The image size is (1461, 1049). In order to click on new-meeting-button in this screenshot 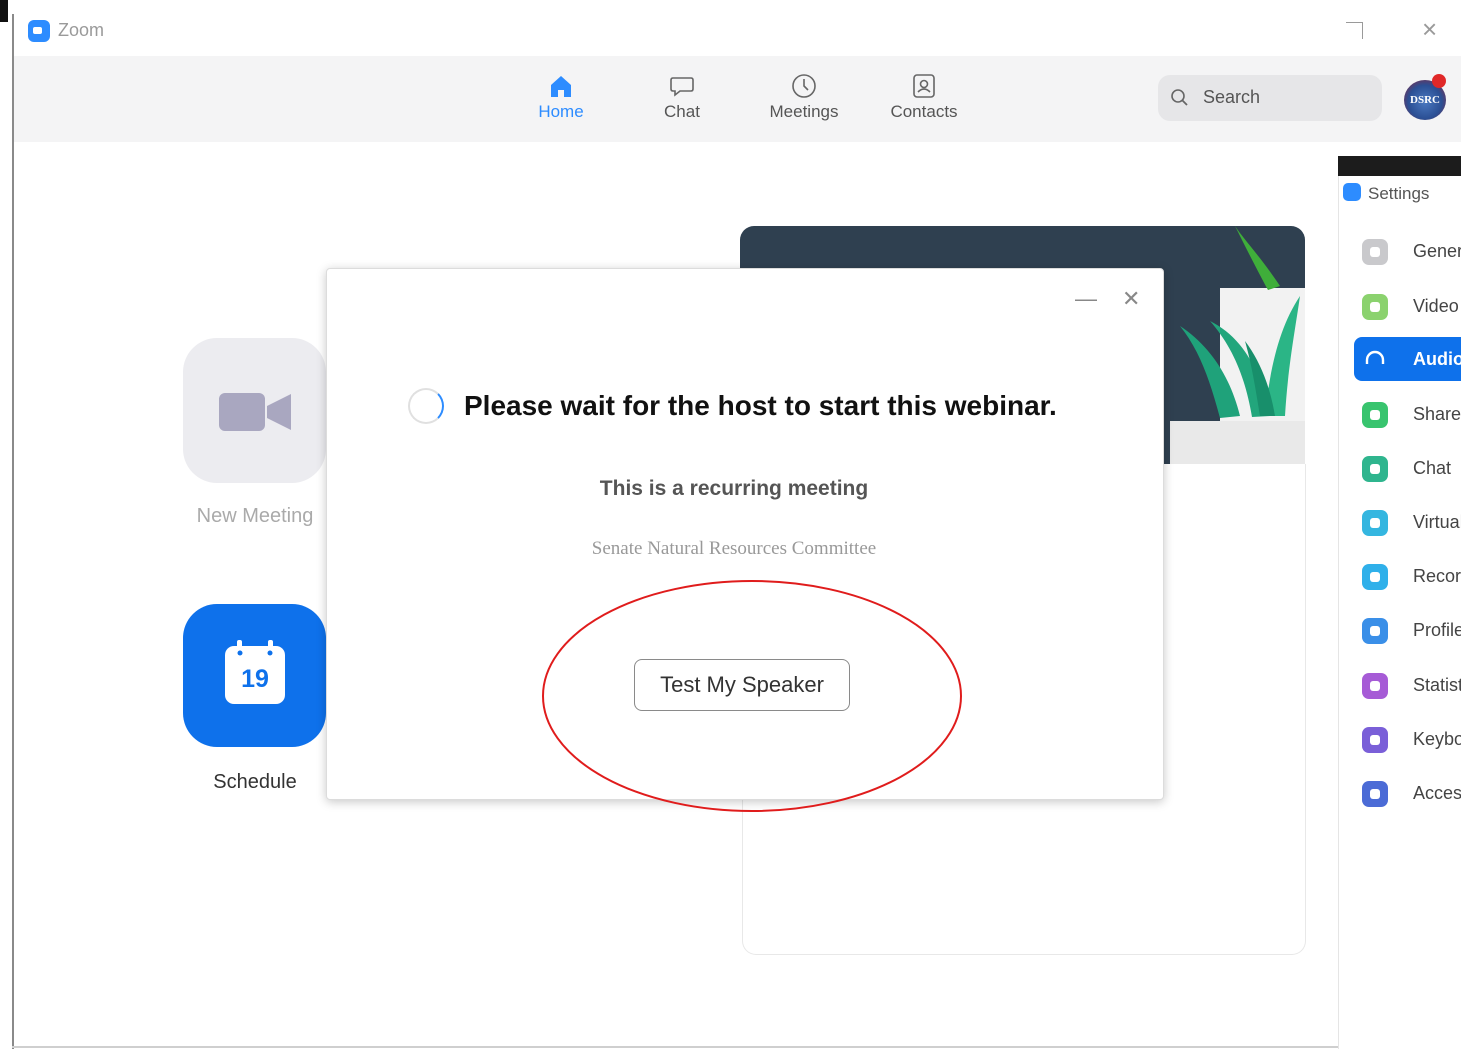, I will do `click(254, 410)`.